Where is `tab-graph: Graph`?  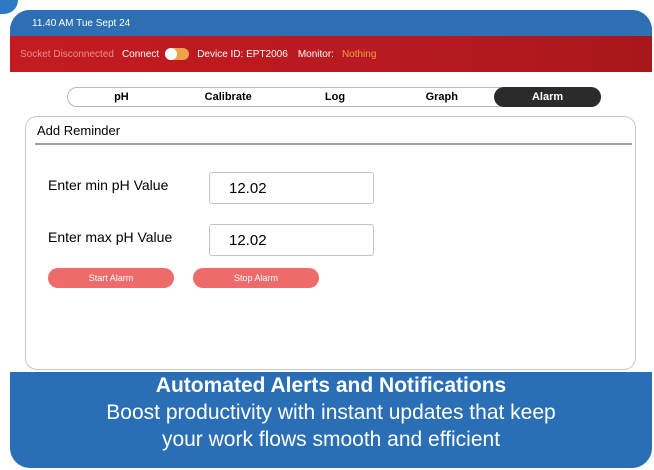
tab-graph: Graph is located at coordinates (441, 97).